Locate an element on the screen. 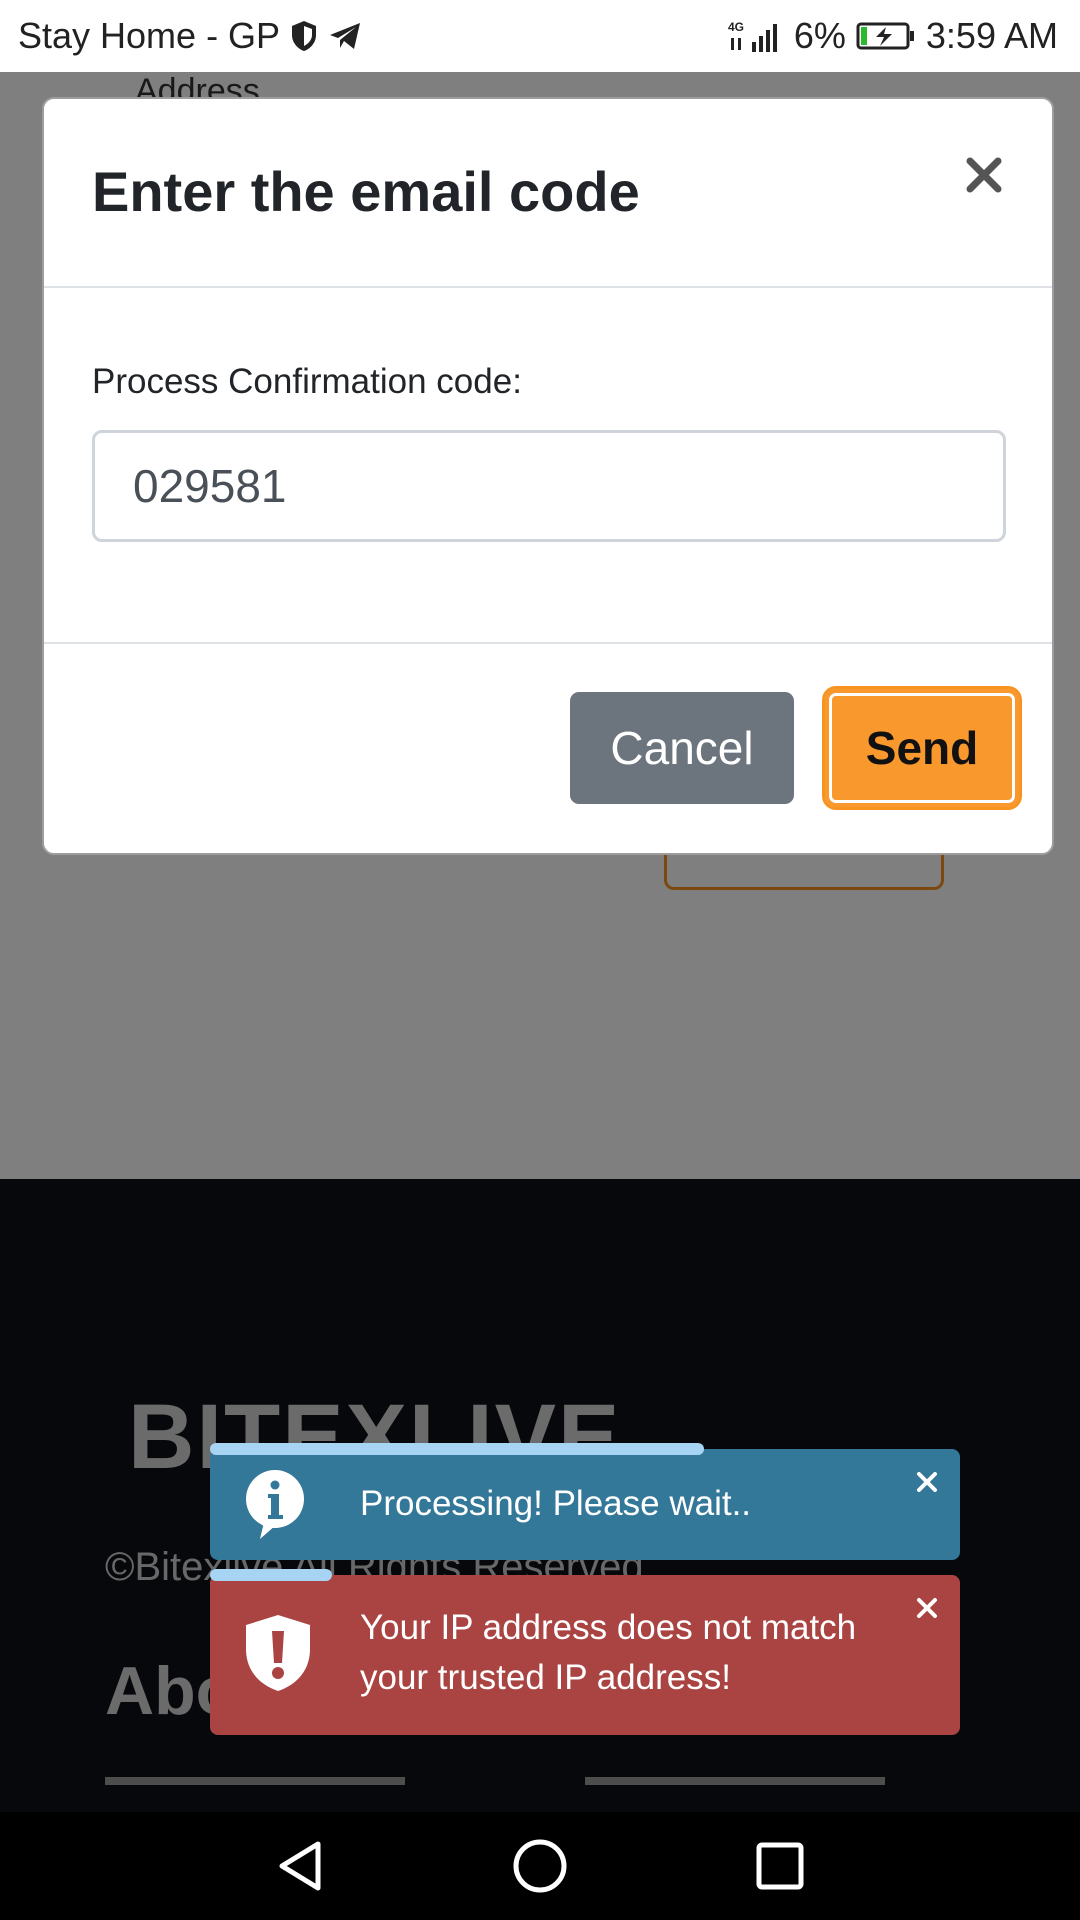  back-triangle-icon is located at coordinates (300, 1866).